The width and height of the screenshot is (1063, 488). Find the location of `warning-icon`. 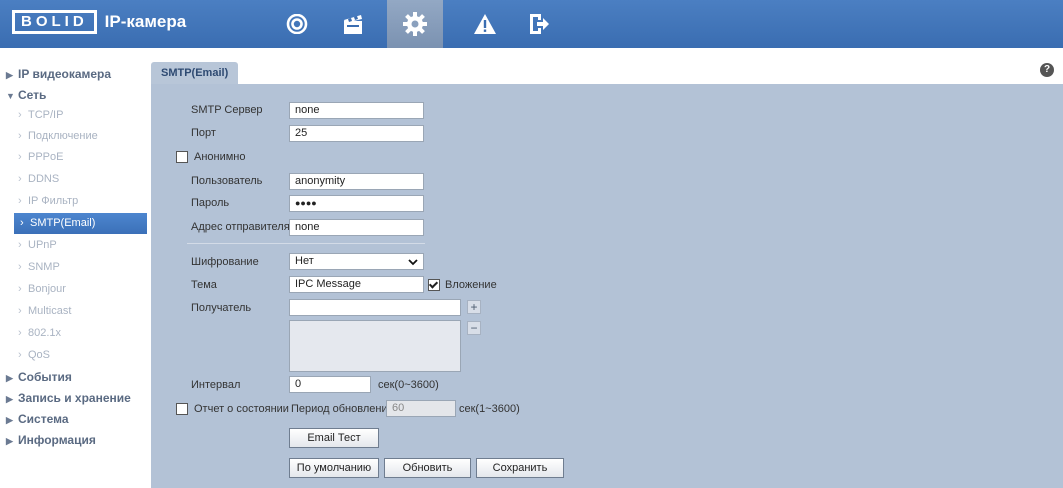

warning-icon is located at coordinates (485, 24).